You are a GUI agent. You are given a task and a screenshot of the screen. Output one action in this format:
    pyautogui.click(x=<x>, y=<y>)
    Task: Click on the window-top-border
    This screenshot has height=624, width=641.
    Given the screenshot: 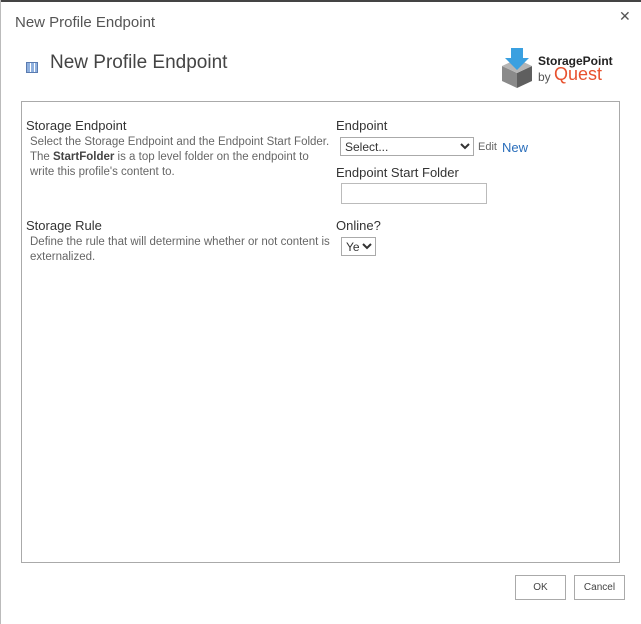 What is the action you would take?
    pyautogui.click(x=320, y=1)
    